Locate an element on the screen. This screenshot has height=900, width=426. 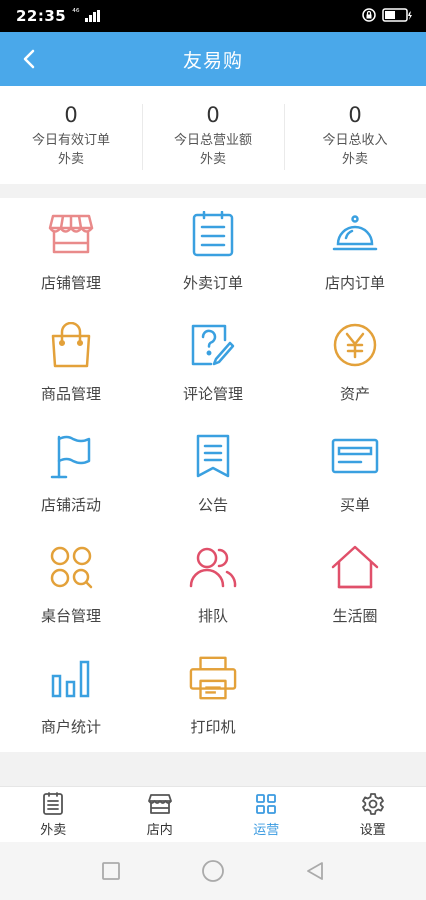
chevron-left-icon is located at coordinates (29, 59).